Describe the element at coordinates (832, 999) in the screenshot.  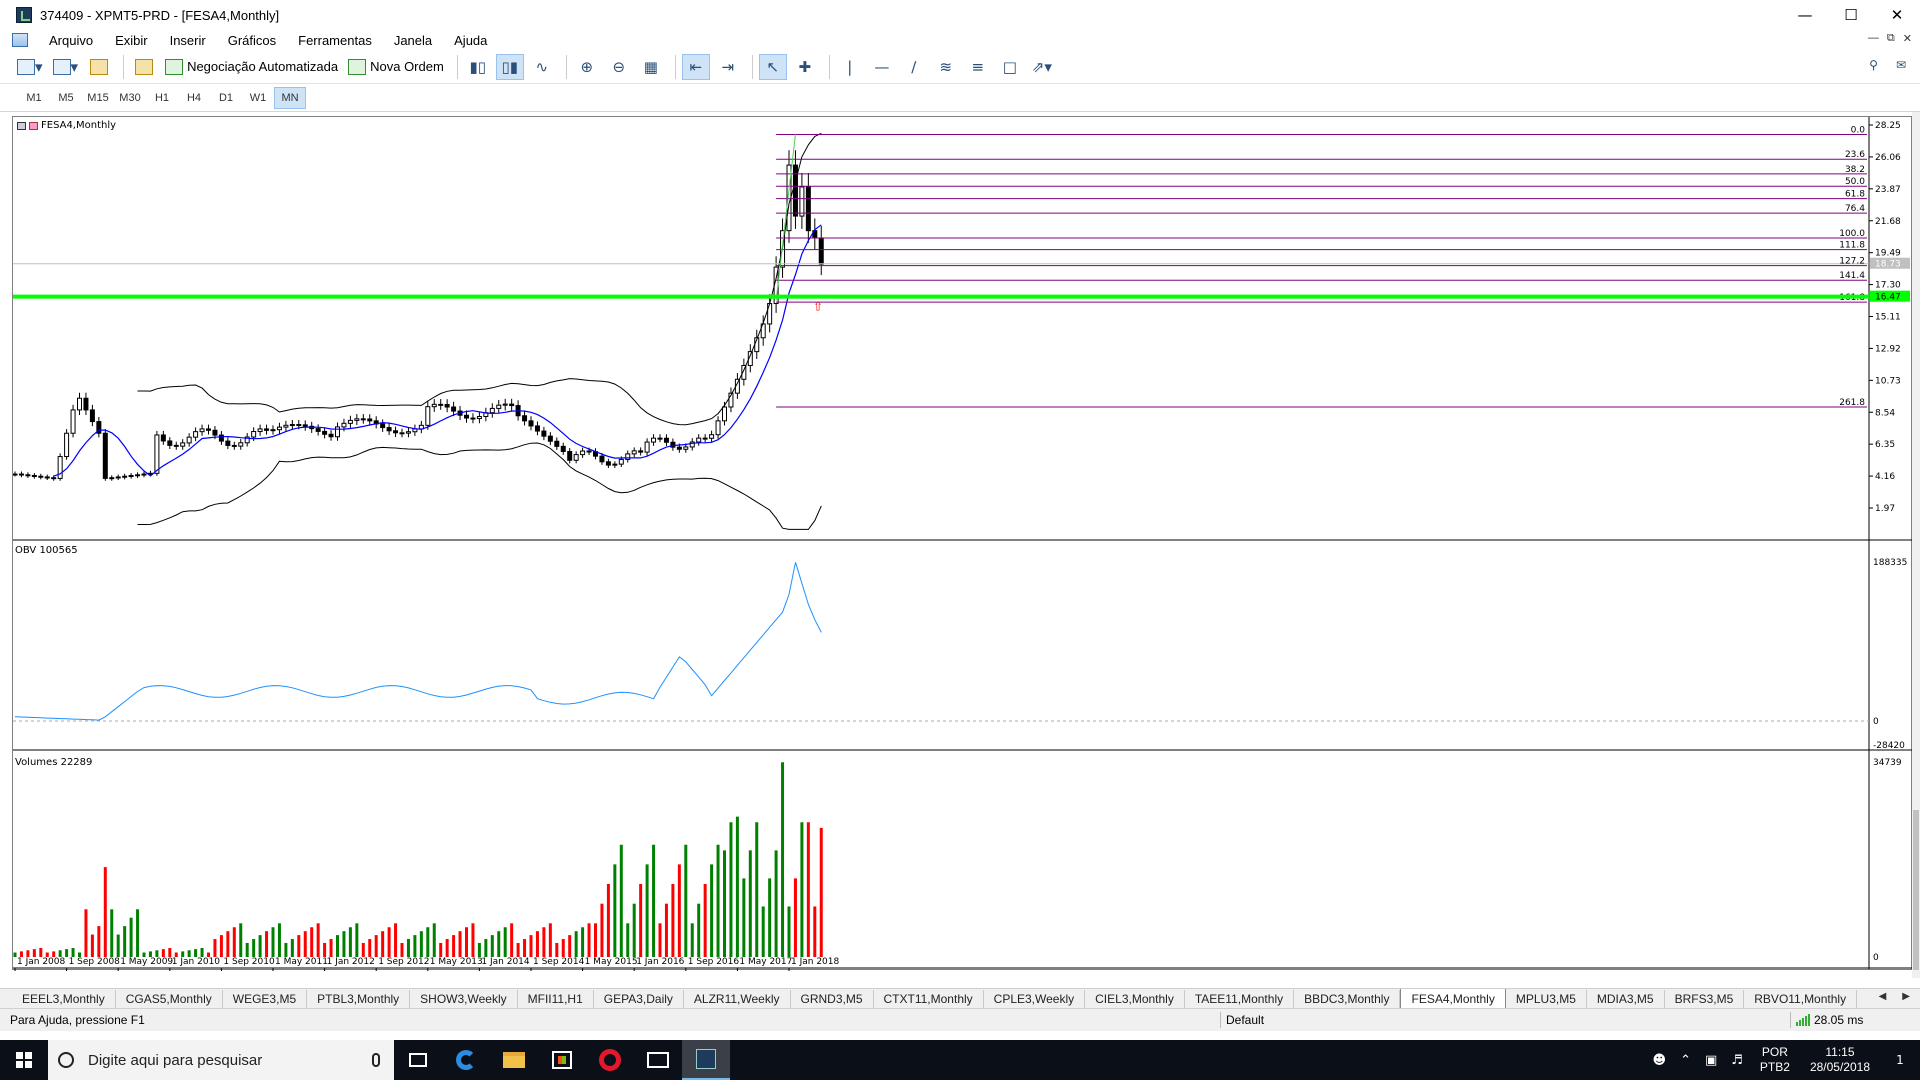
I see `tab-grnd3: GRND3,M5` at that location.